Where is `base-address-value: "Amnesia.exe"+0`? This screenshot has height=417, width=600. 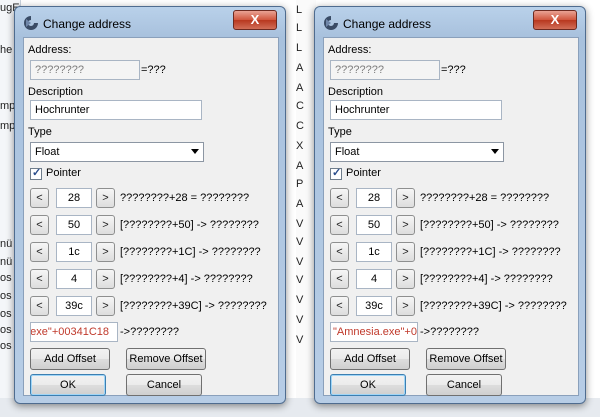
base-address-value: "Amnesia.exe"+0 is located at coordinates (375, 332).